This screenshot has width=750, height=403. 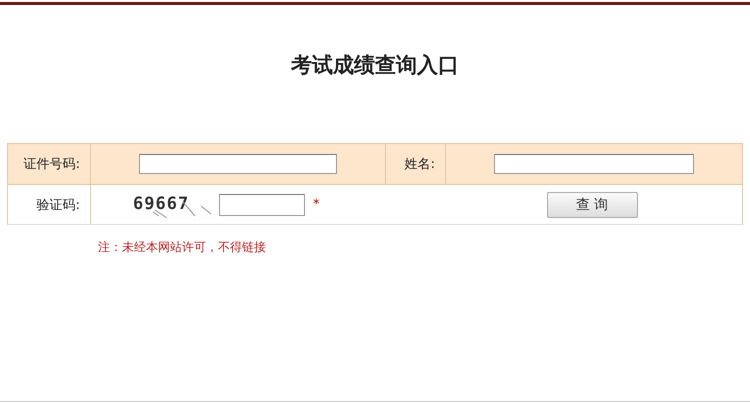 I want to click on query-button: 查 询, so click(x=592, y=205).